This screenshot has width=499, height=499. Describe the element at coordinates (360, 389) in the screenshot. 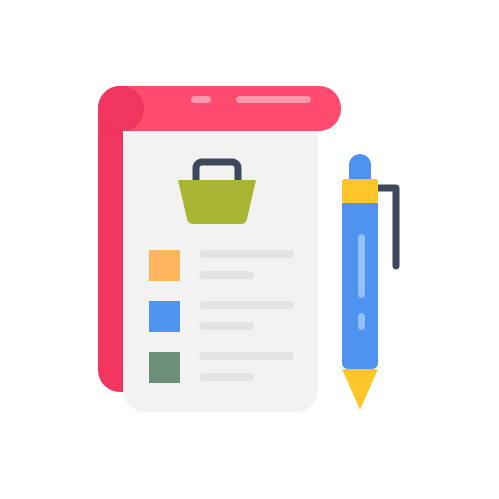

I see `pen-tip` at that location.